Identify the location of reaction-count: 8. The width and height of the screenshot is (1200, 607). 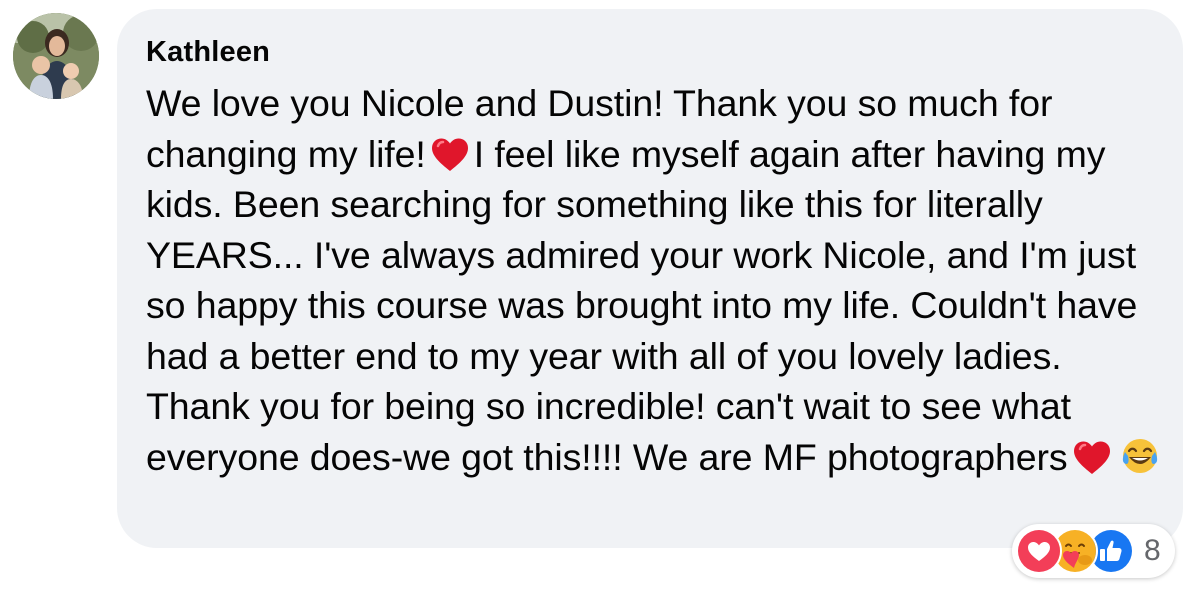
(1152, 551).